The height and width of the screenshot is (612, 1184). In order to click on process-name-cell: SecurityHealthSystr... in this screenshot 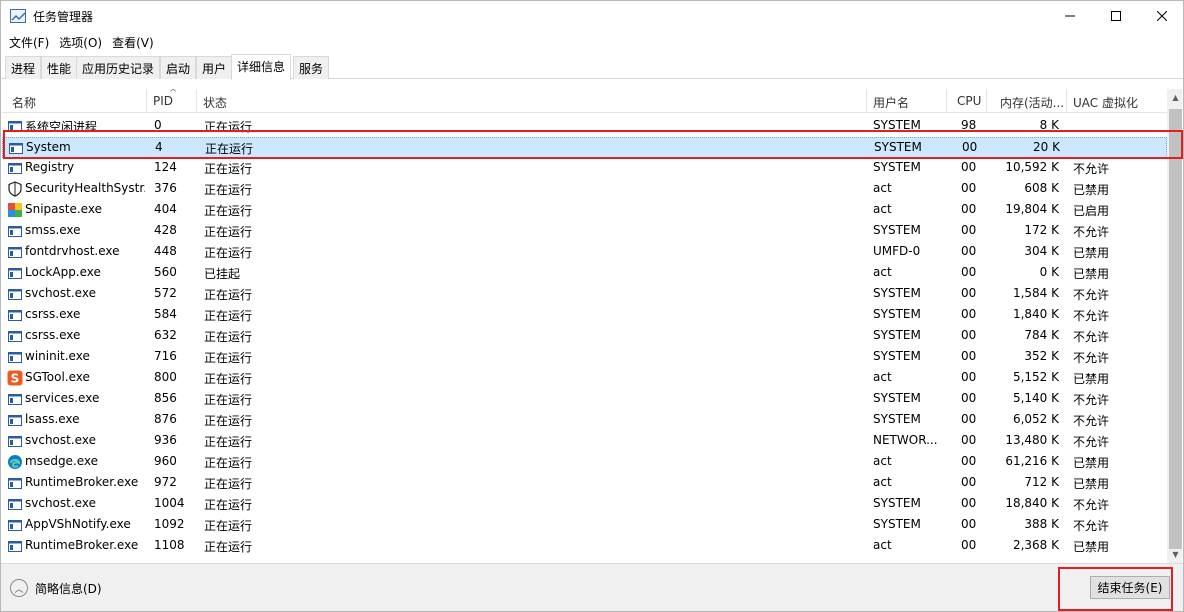, I will do `click(85, 188)`.